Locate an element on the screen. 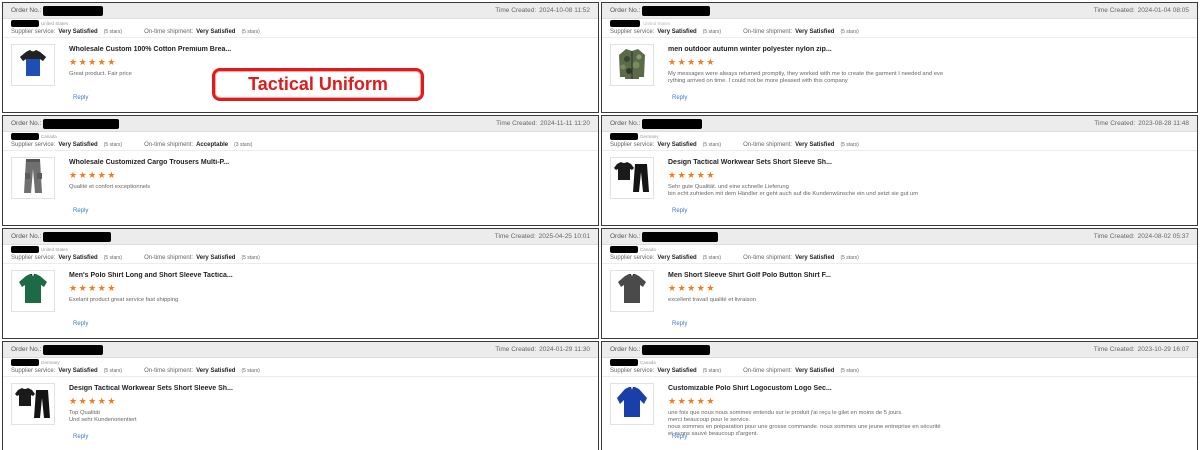 The image size is (1200, 450). supplier-service-label: Supplier service: is located at coordinates (33, 258).